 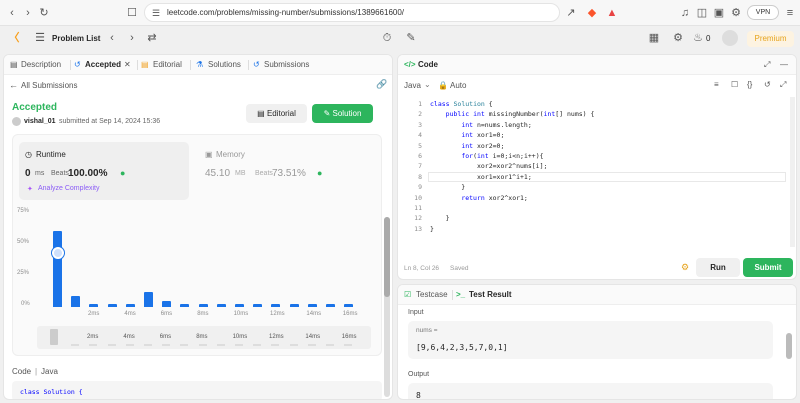 What do you see at coordinates (387, 307) in the screenshot?
I see `left-scrollbar` at bounding box center [387, 307].